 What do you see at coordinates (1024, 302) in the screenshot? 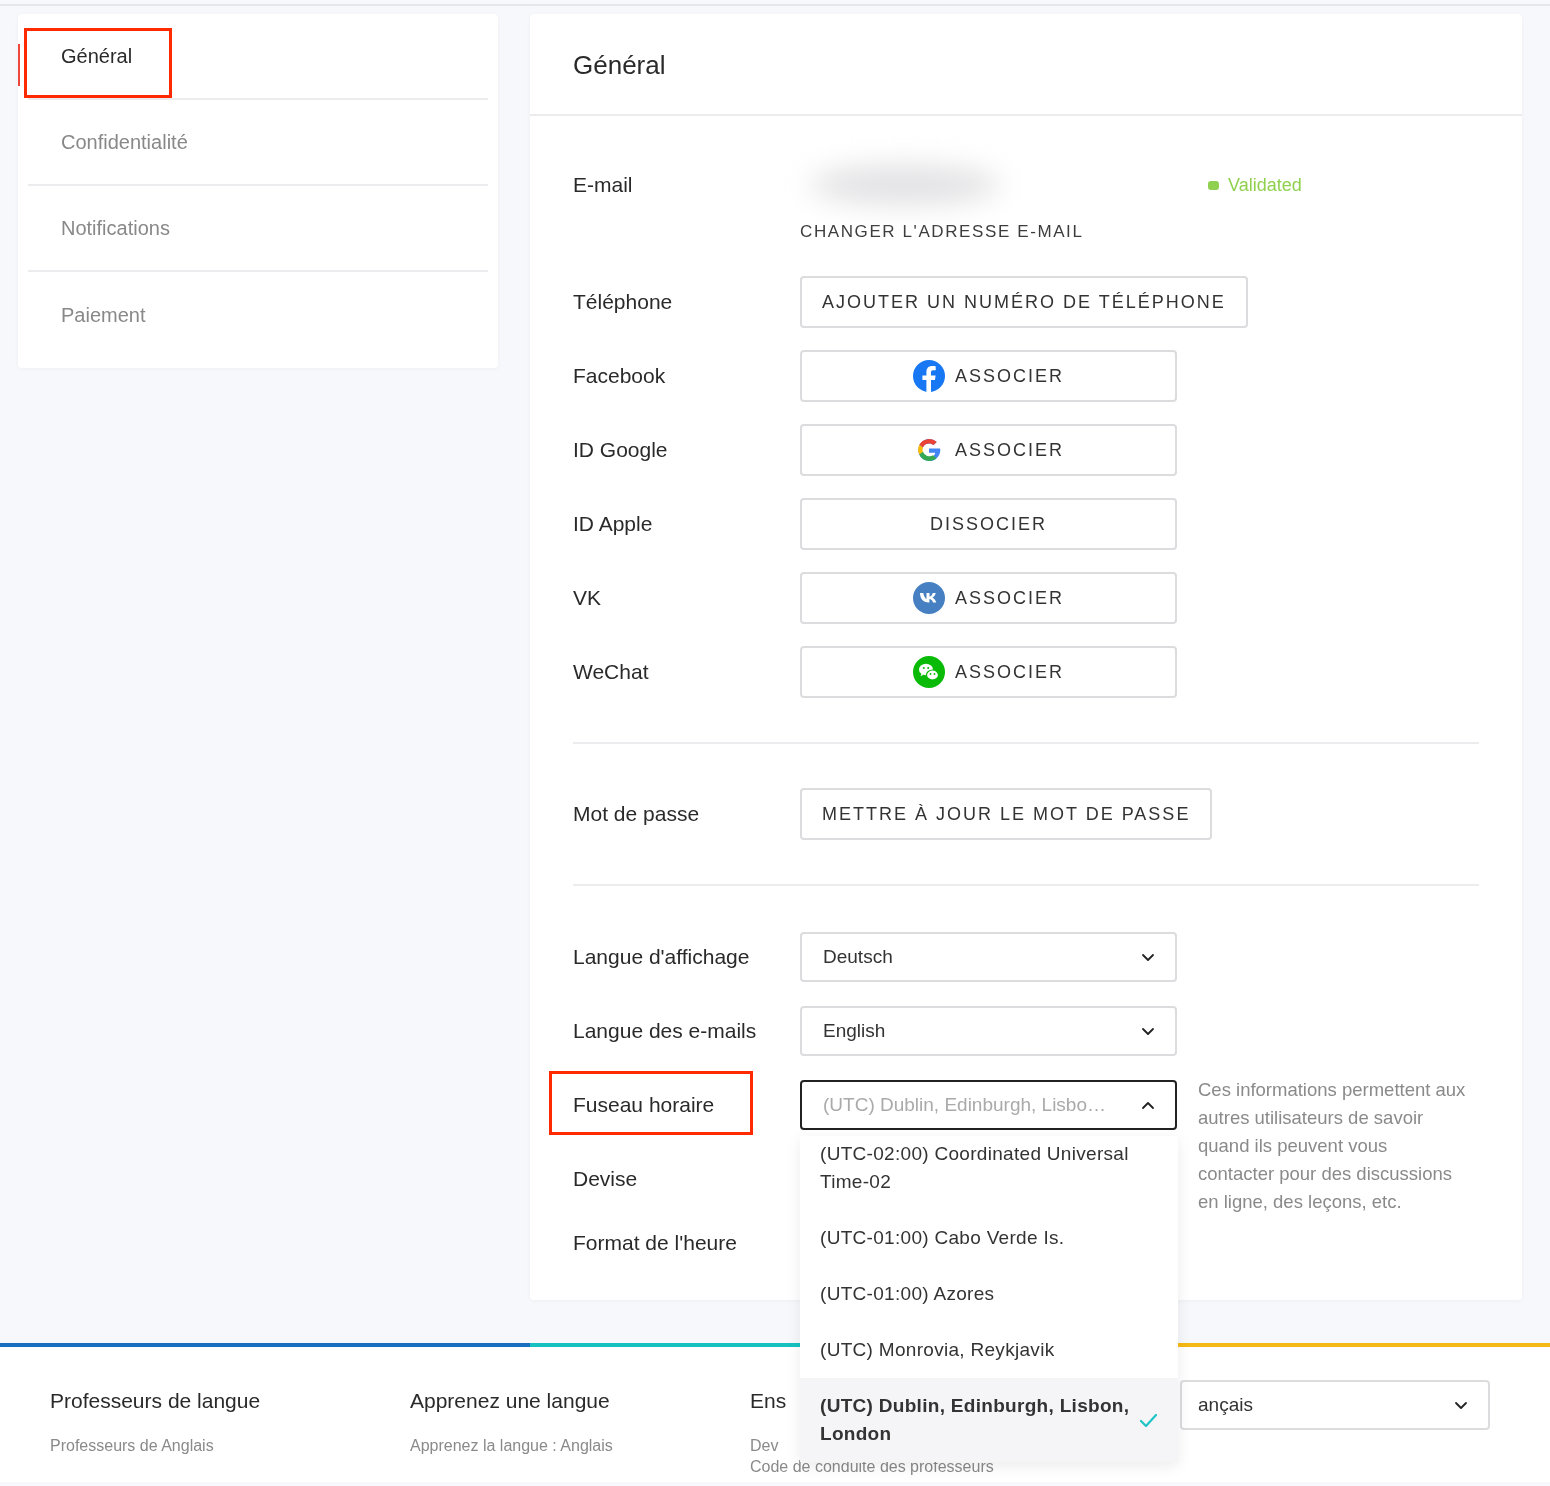
I see `account-button: AJOUTER UN NUMÉRO DE TÉLÉPHONE` at bounding box center [1024, 302].